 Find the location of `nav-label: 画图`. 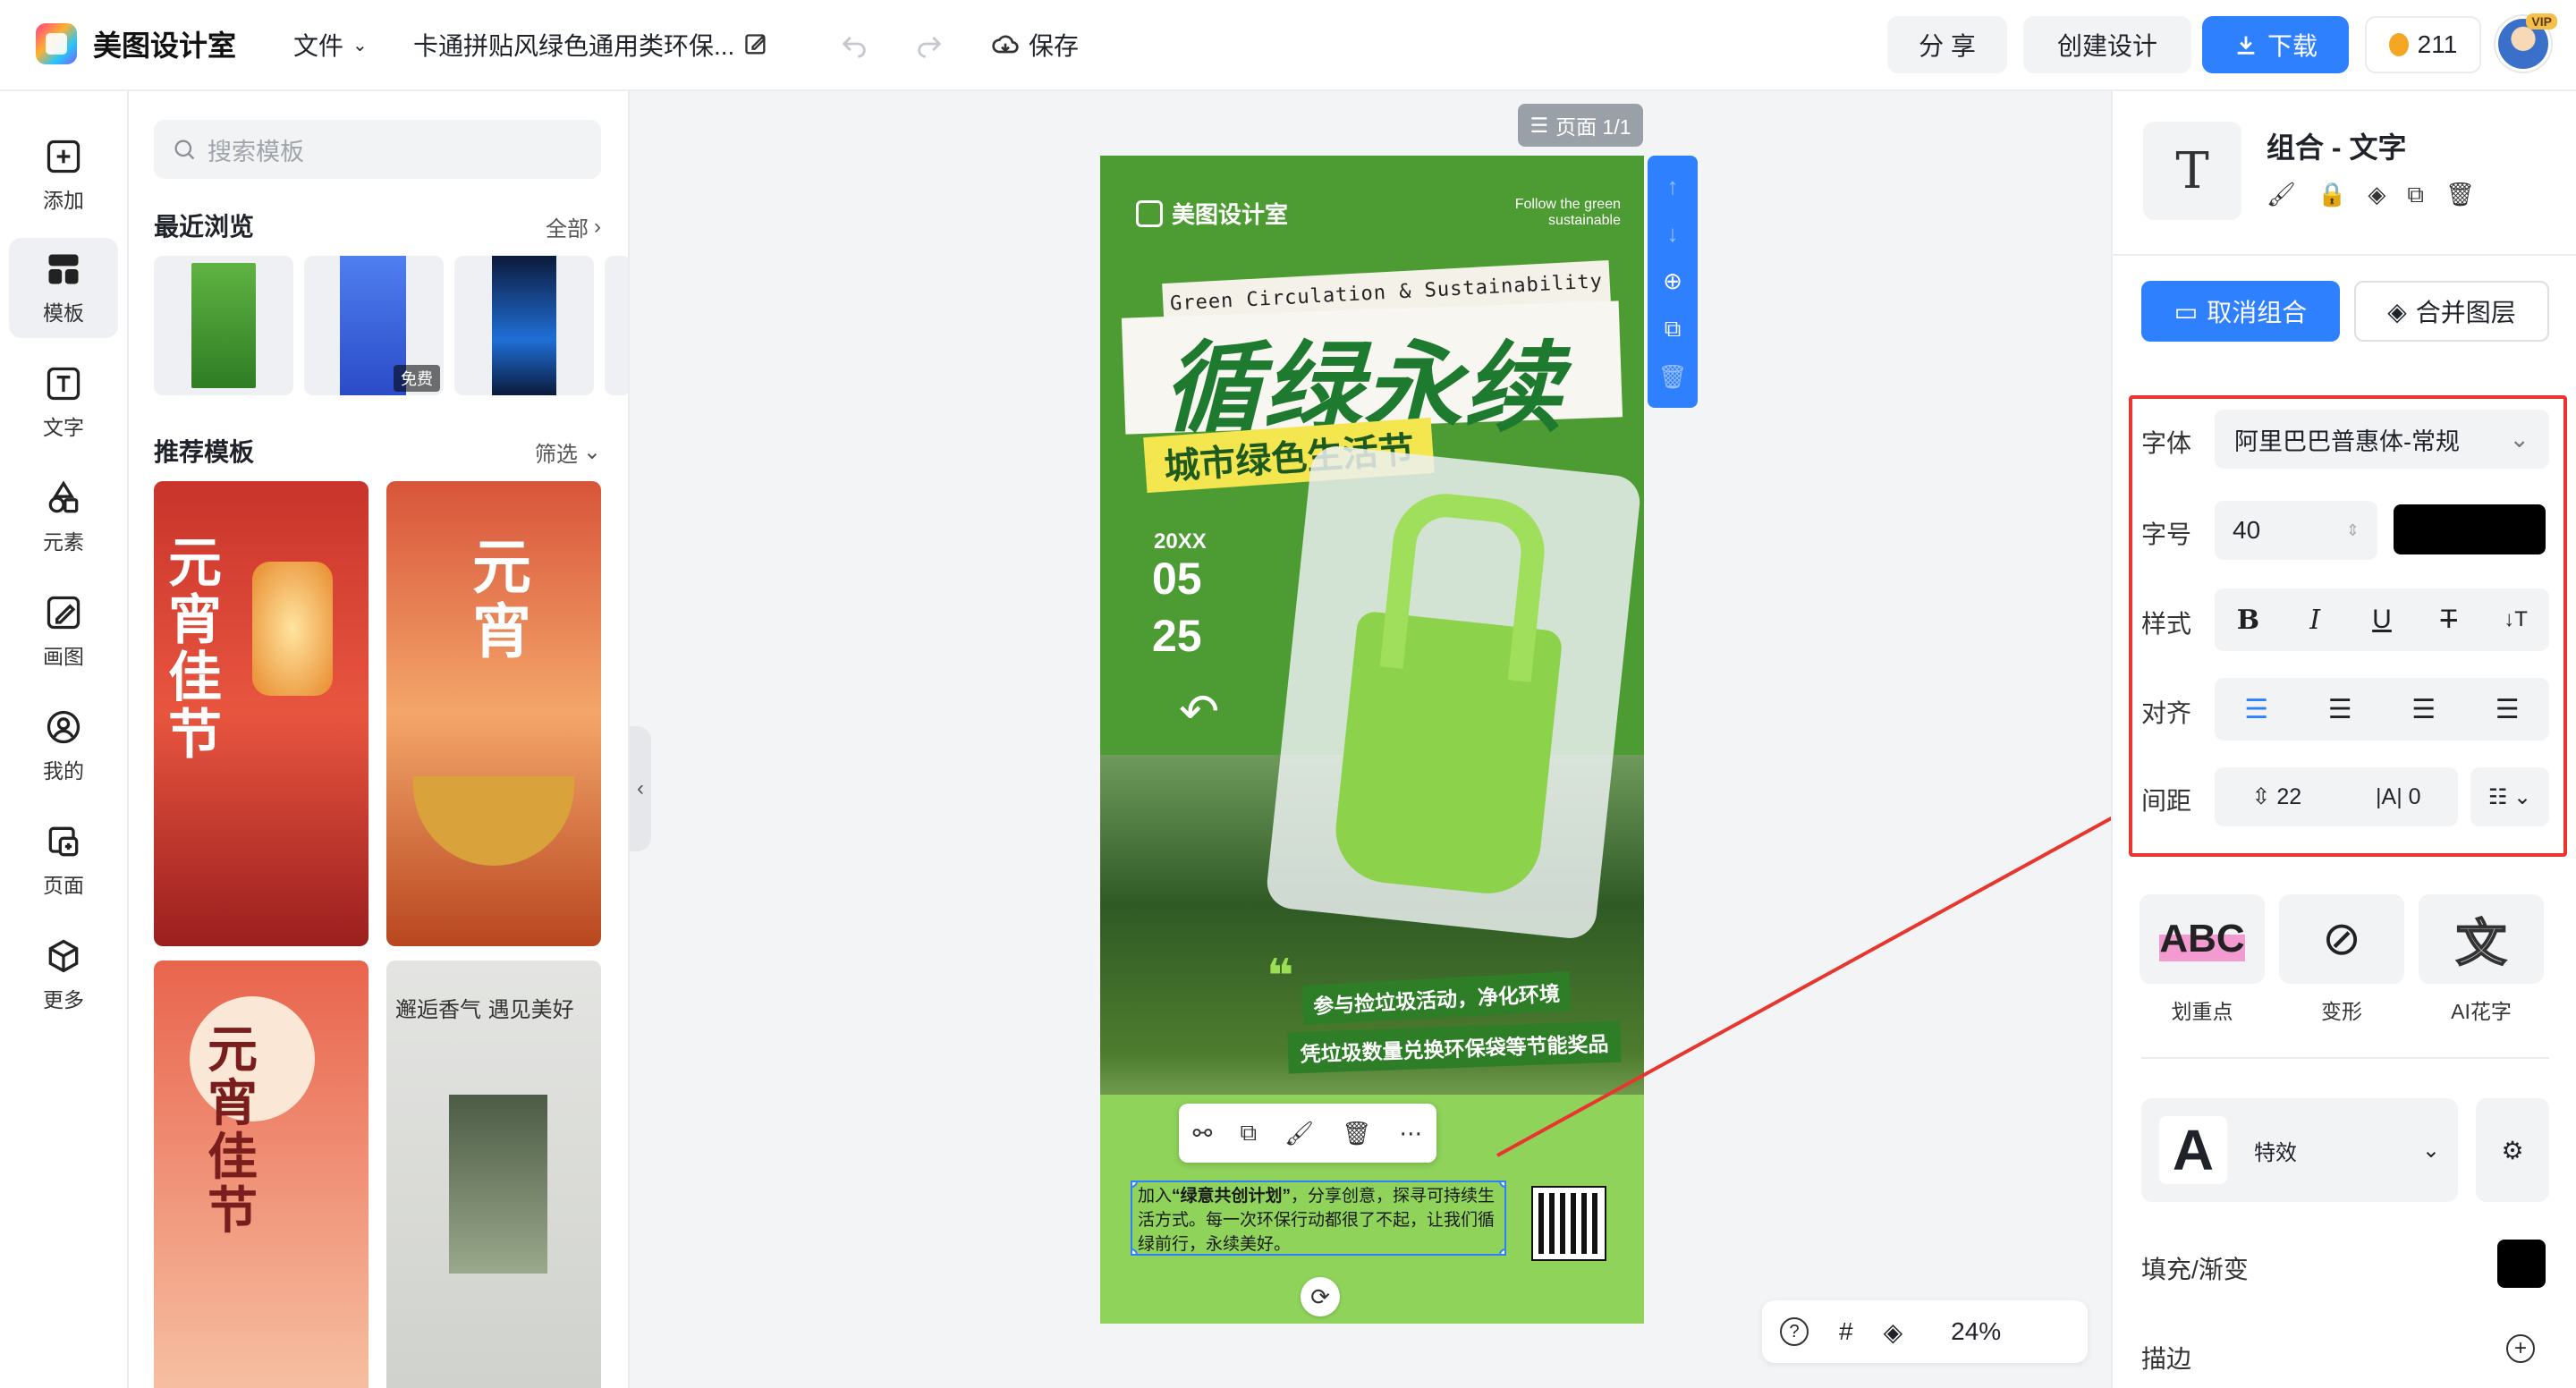

nav-label: 画图 is located at coordinates (63, 657).